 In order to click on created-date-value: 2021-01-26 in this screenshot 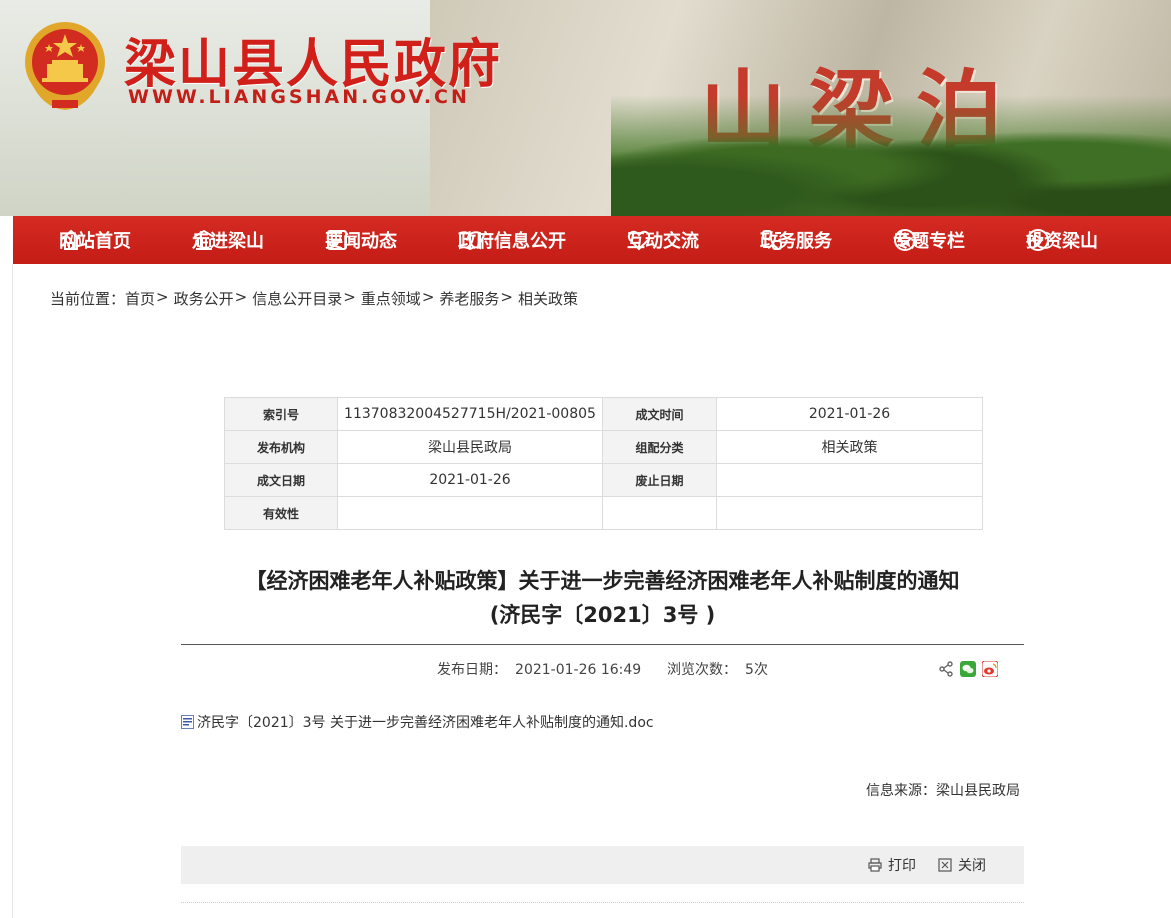, I will do `click(470, 480)`.